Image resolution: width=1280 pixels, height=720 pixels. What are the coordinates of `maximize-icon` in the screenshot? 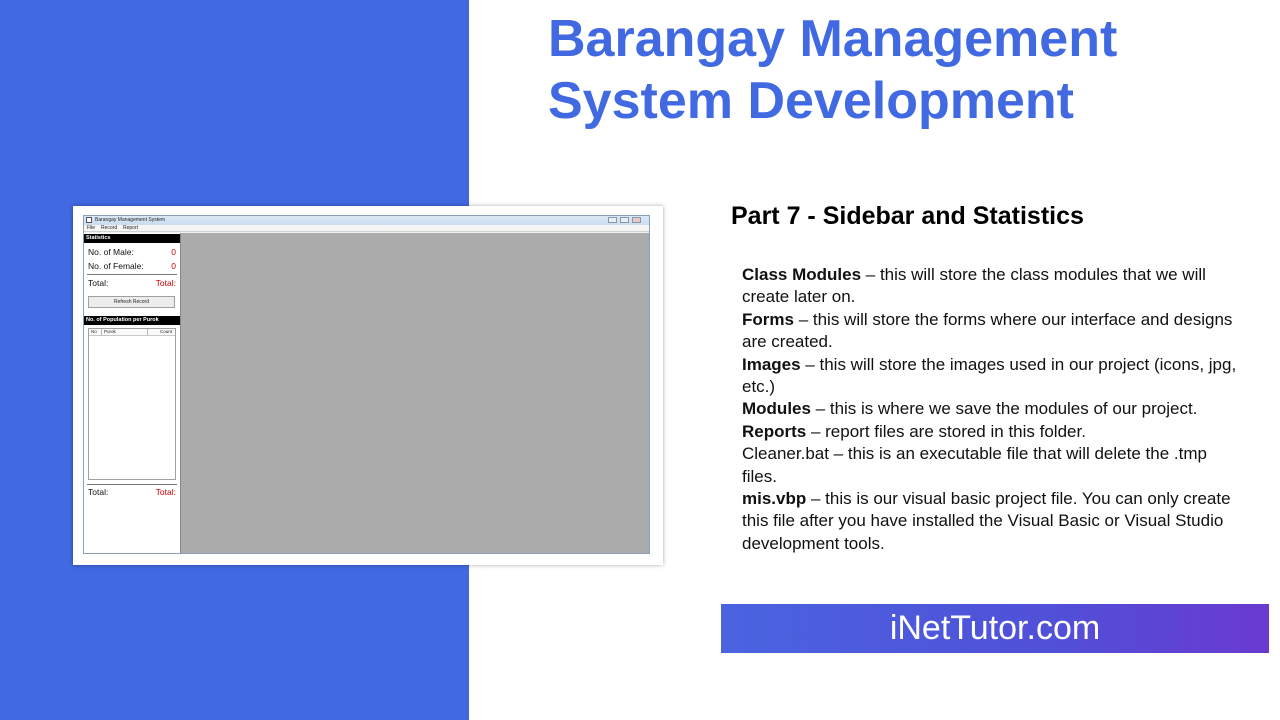 It's located at (624, 220).